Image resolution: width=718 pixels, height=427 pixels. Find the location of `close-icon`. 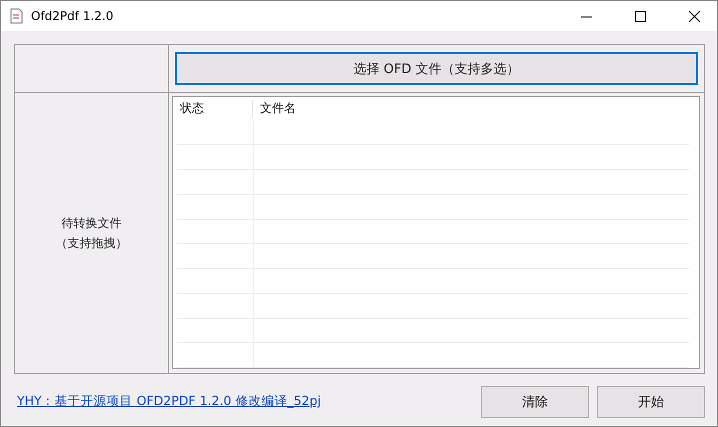

close-icon is located at coordinates (694, 16).